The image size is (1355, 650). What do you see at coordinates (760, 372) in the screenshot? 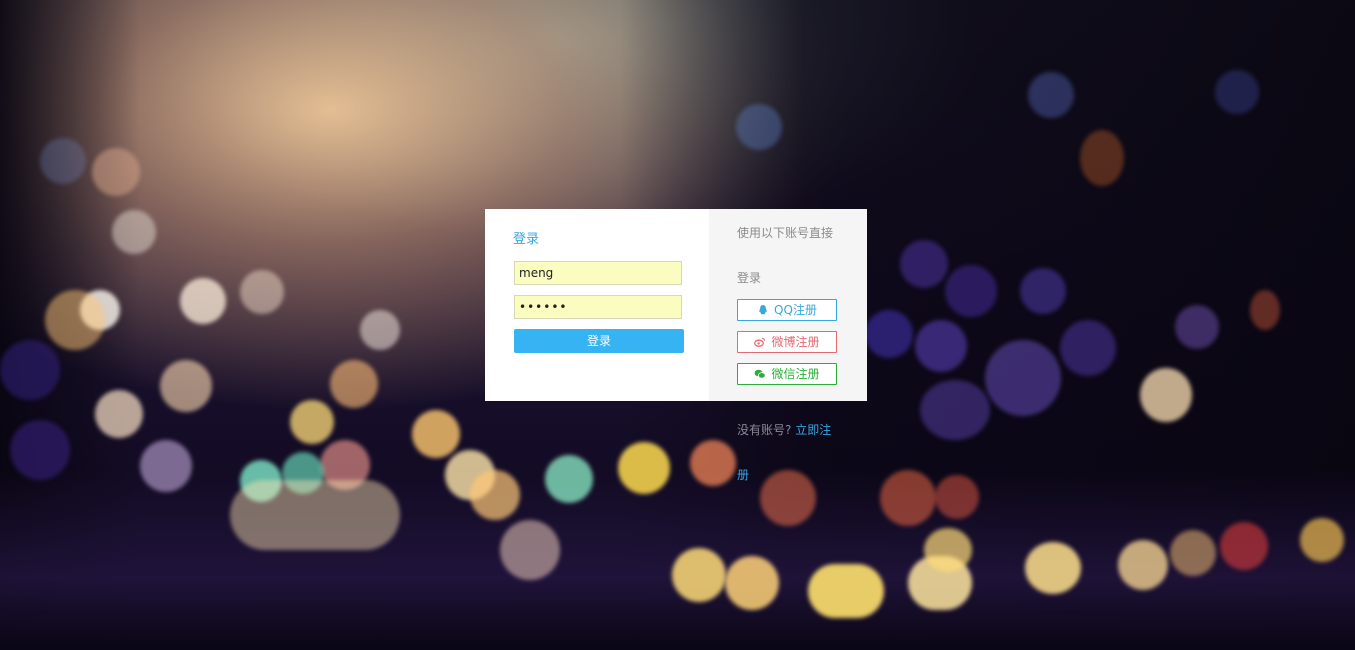
I see `wechat-icon` at bounding box center [760, 372].